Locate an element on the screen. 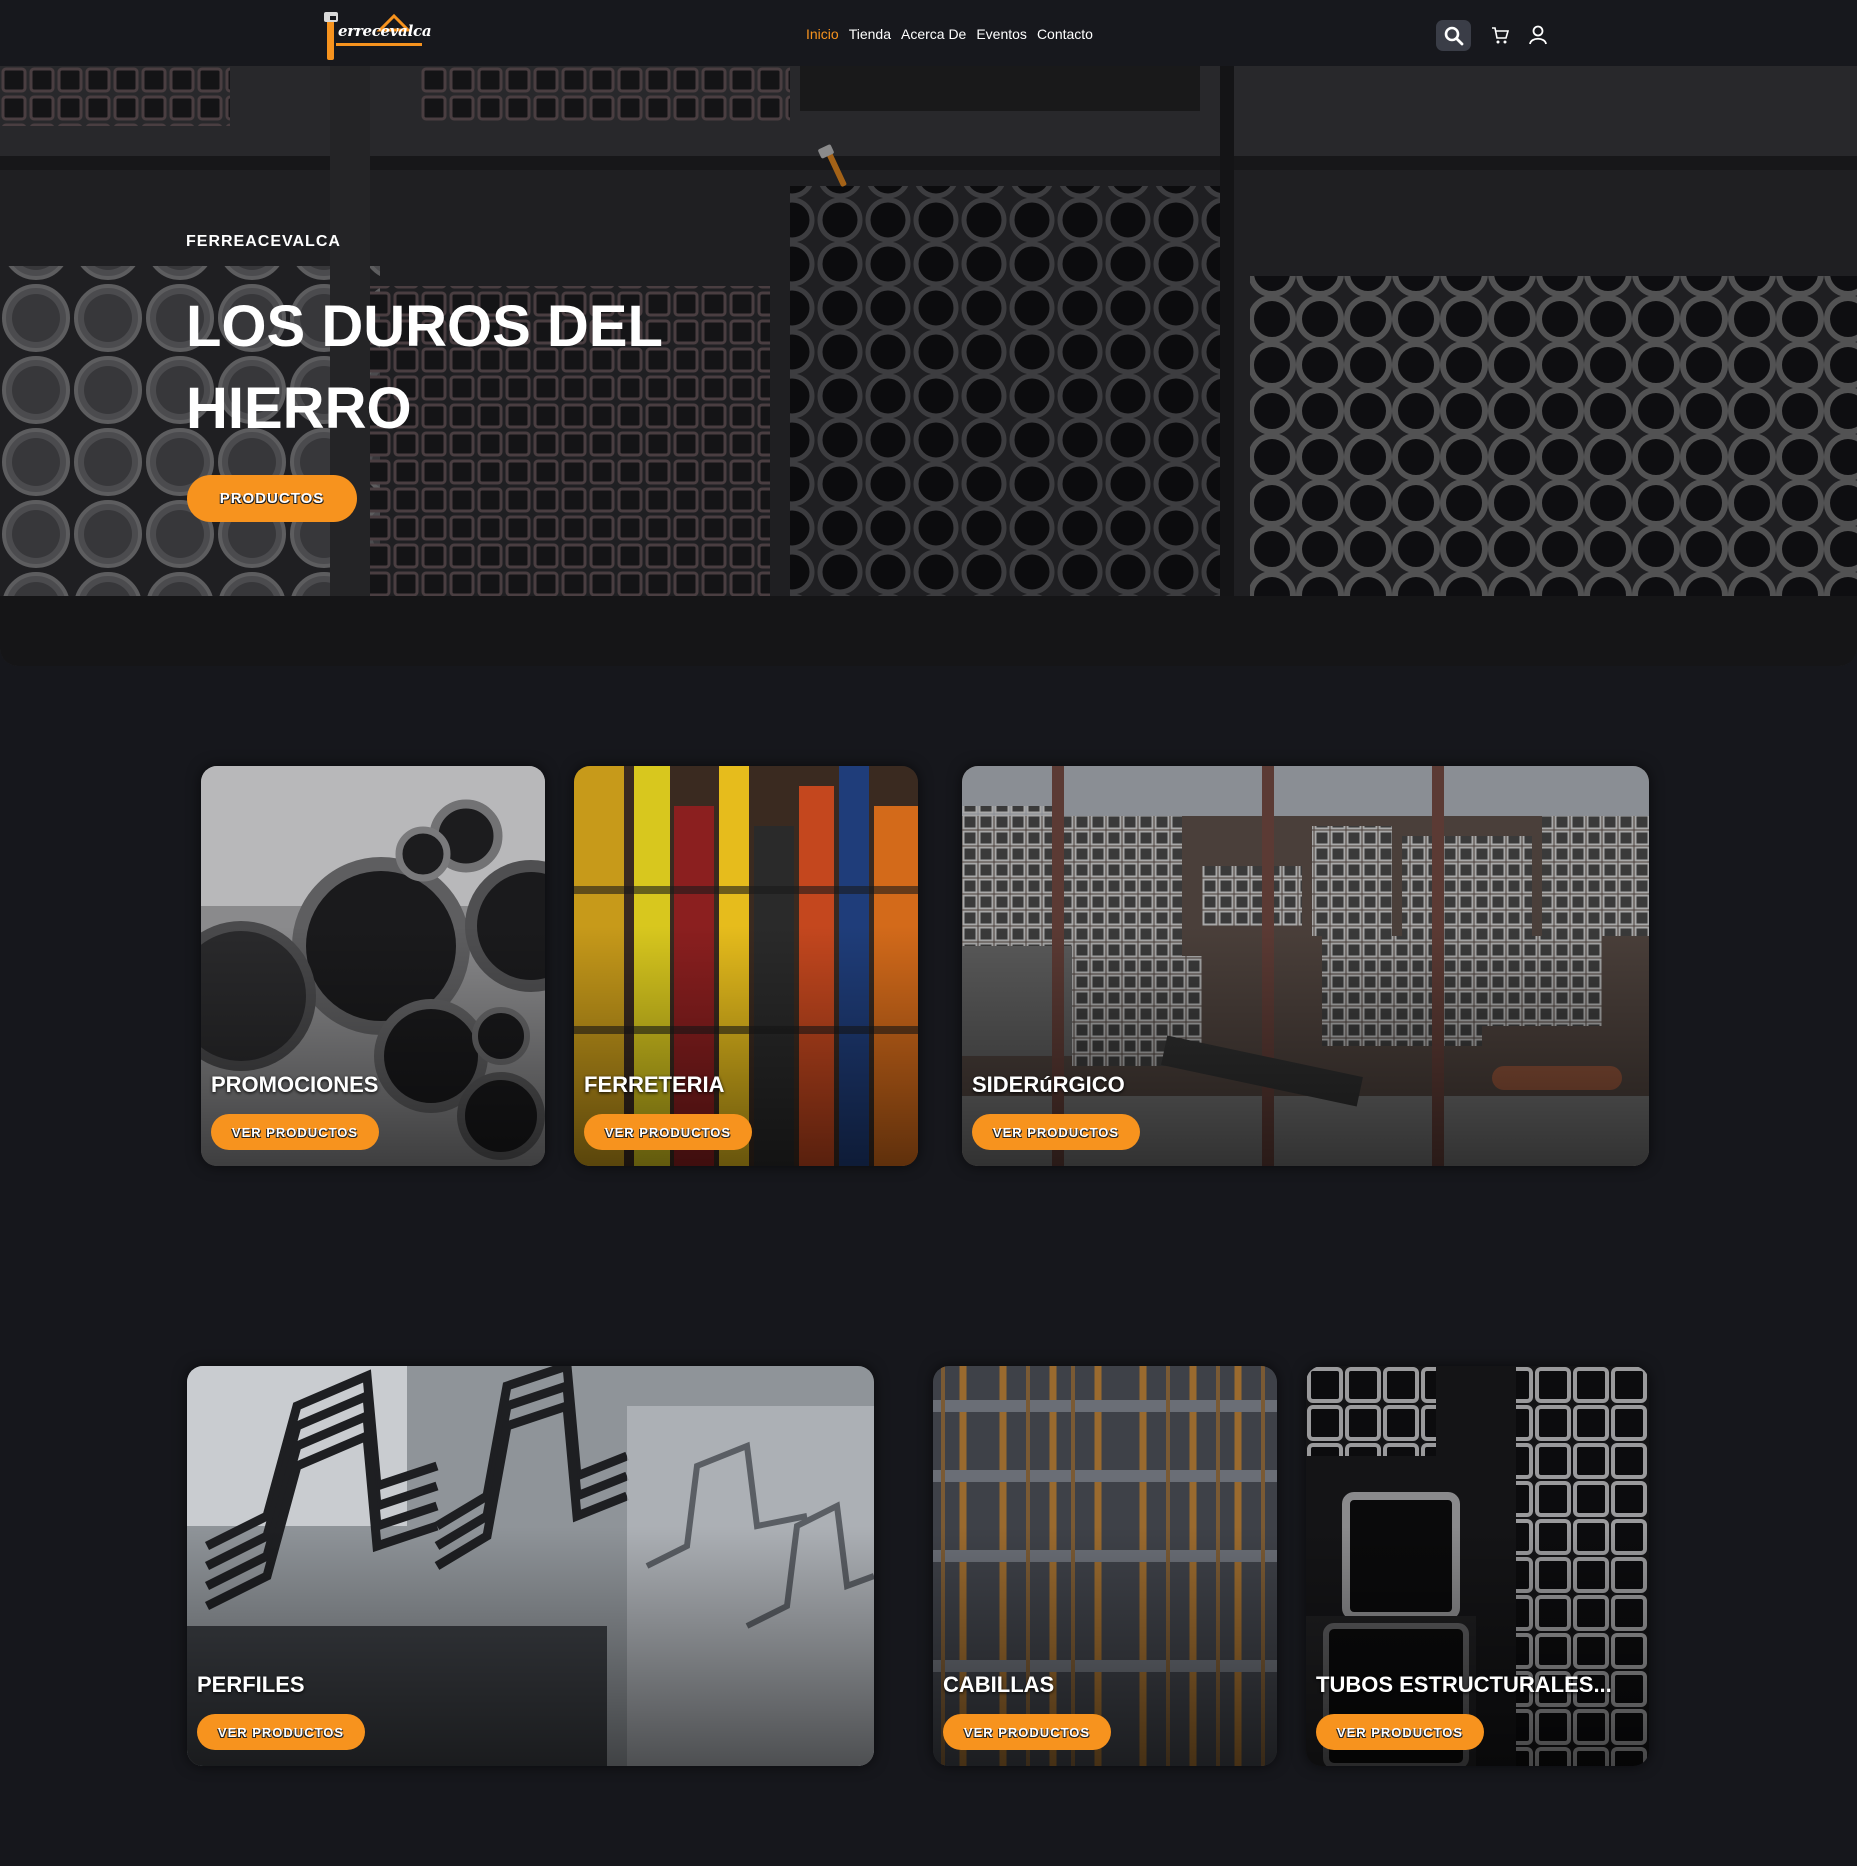 The height and width of the screenshot is (1866, 1857). search-icon is located at coordinates (1453, 35).